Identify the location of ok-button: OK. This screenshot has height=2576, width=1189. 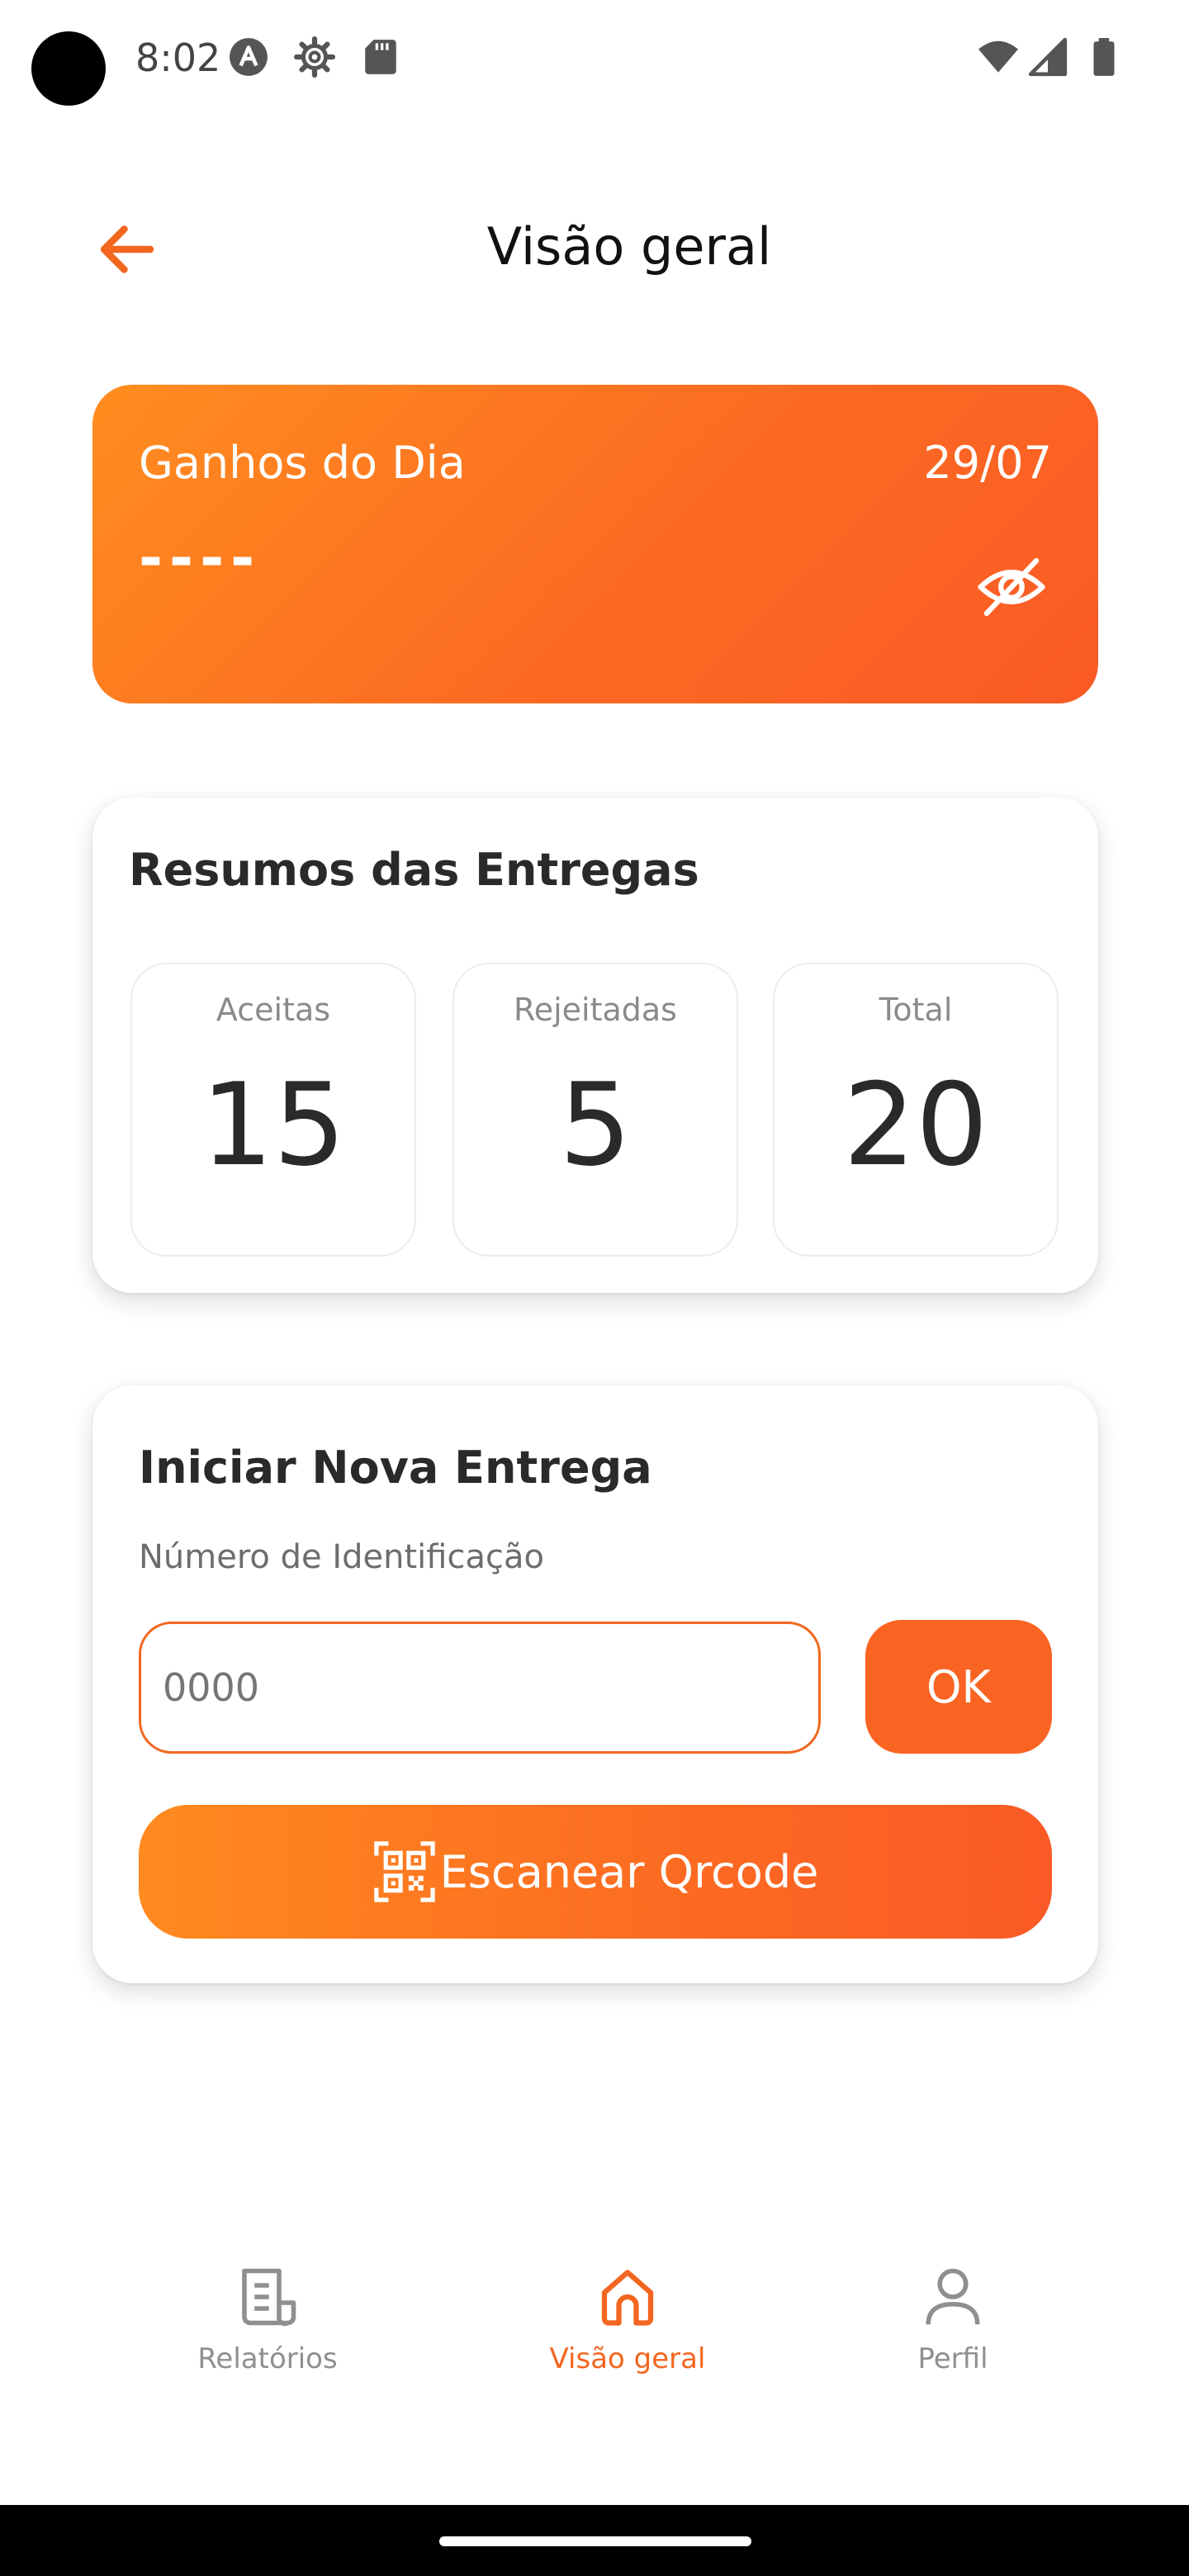
(958, 1687).